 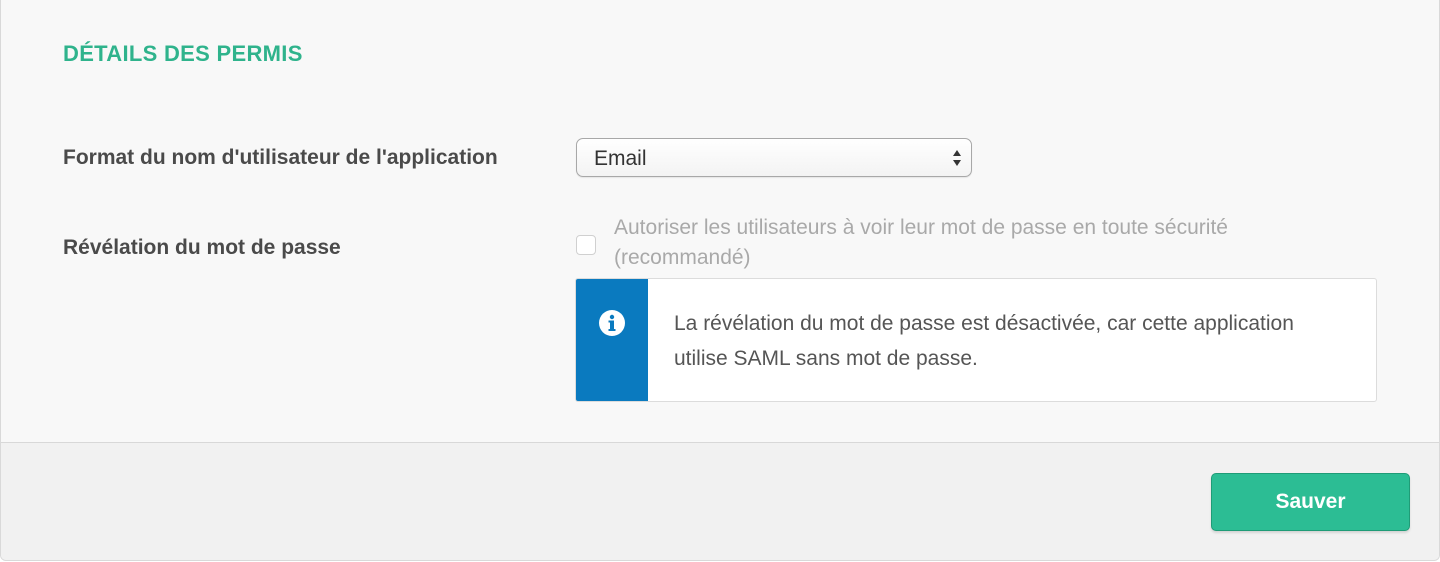 I want to click on save-button: Sauver, so click(x=1310, y=502).